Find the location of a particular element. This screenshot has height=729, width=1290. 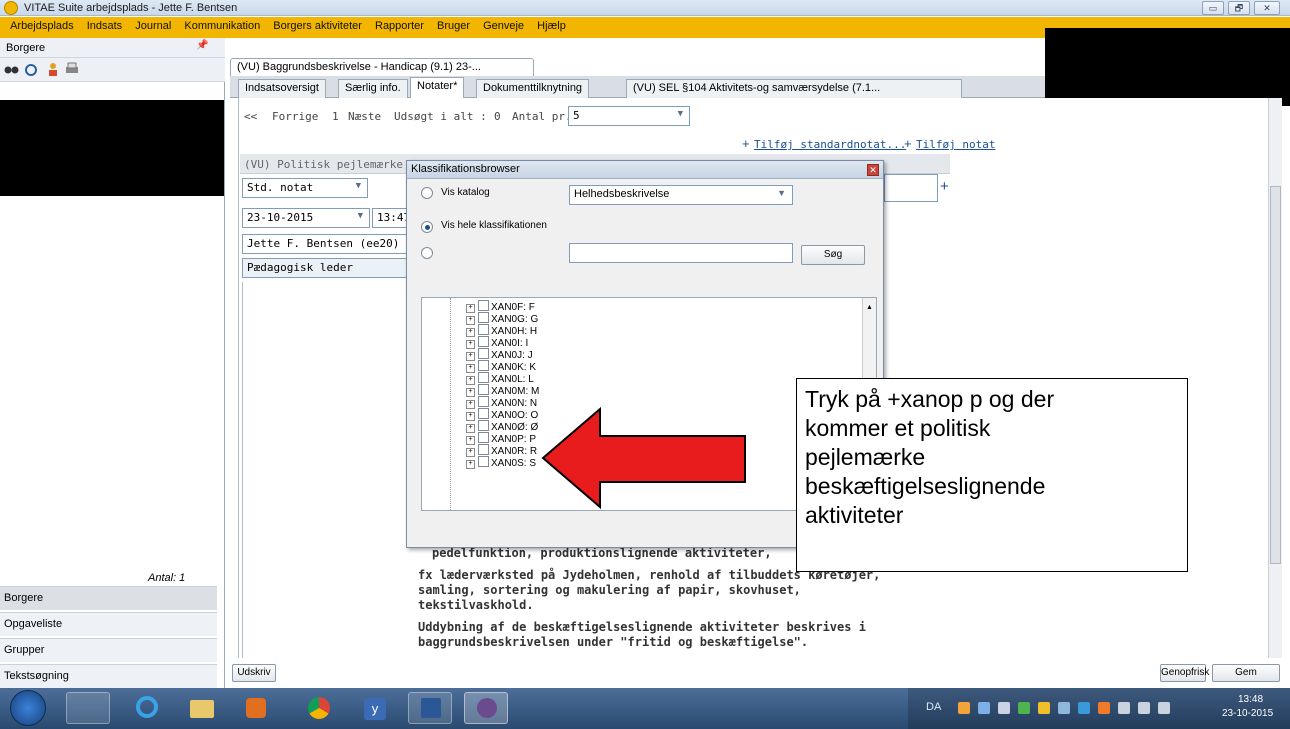

maximize-button: 🗗 is located at coordinates (1239, 8).